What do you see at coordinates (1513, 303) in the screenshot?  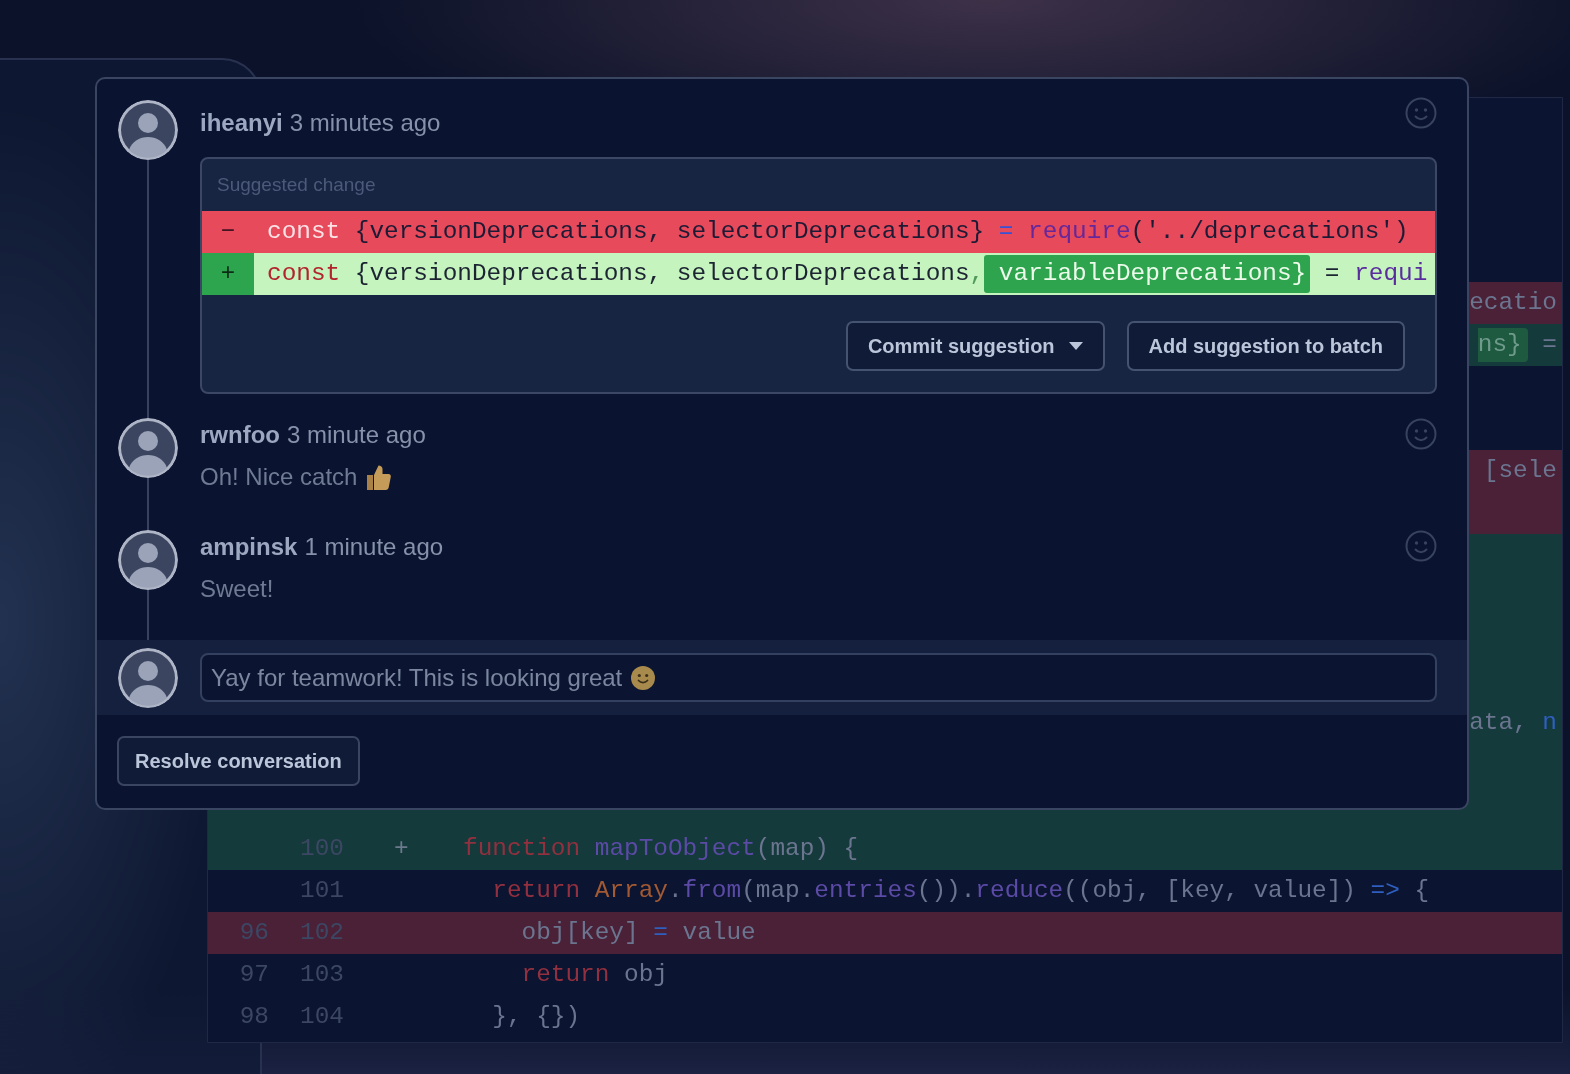 I see `code-line: ecatio` at bounding box center [1513, 303].